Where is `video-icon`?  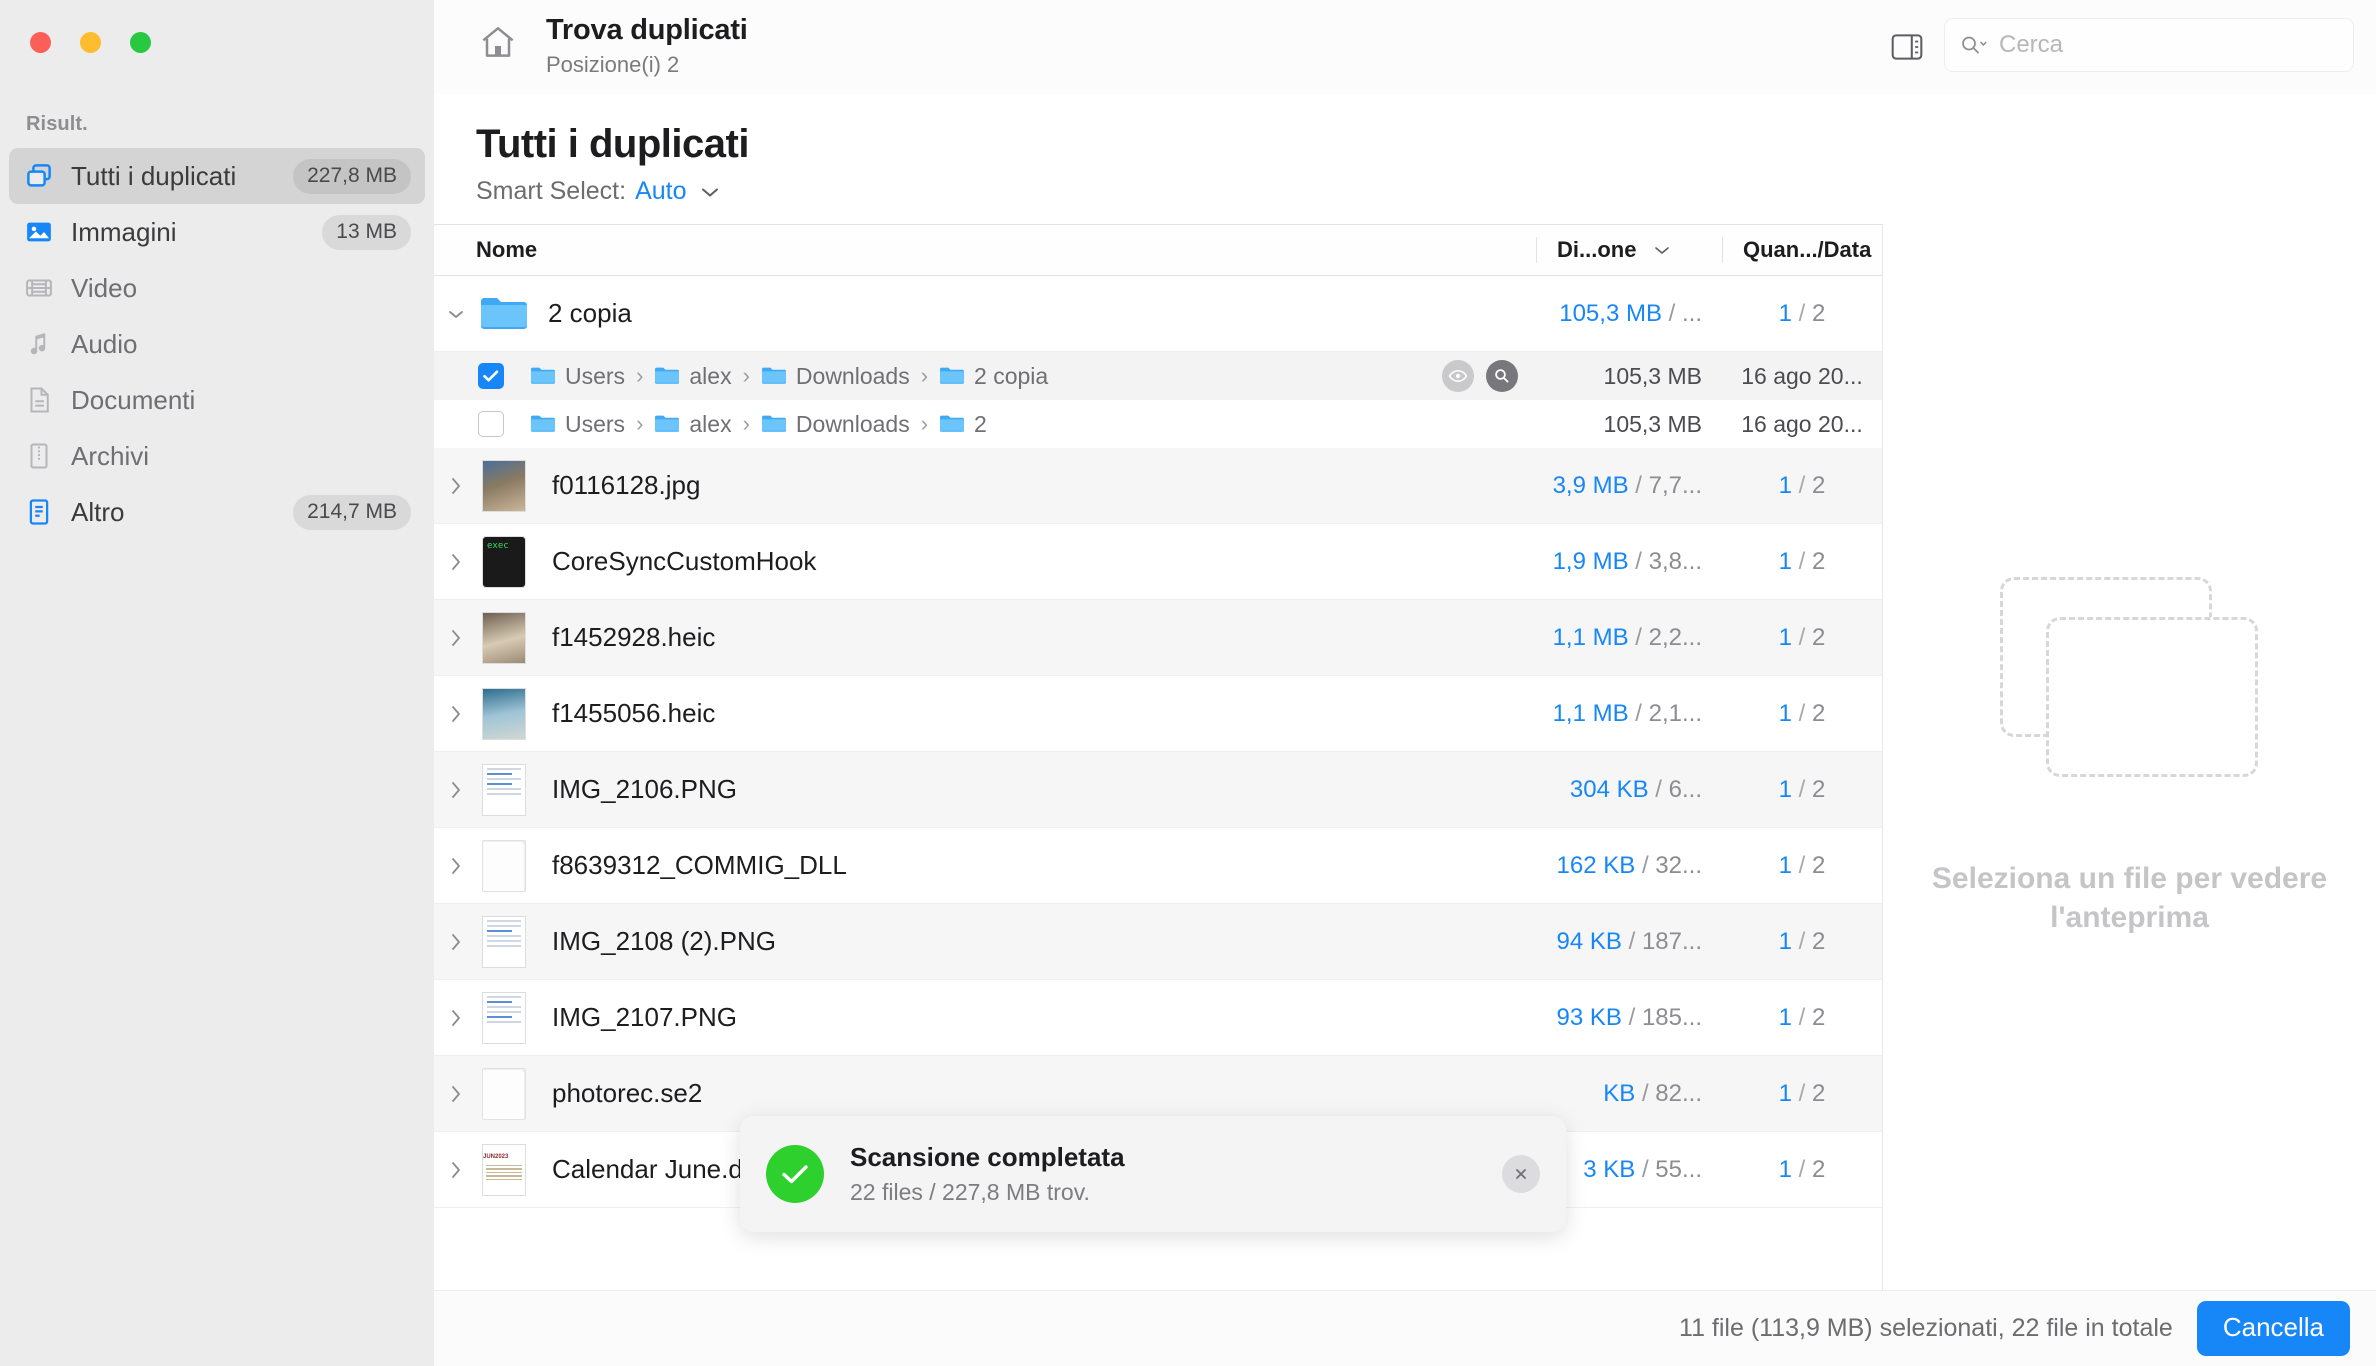
video-icon is located at coordinates (39, 288).